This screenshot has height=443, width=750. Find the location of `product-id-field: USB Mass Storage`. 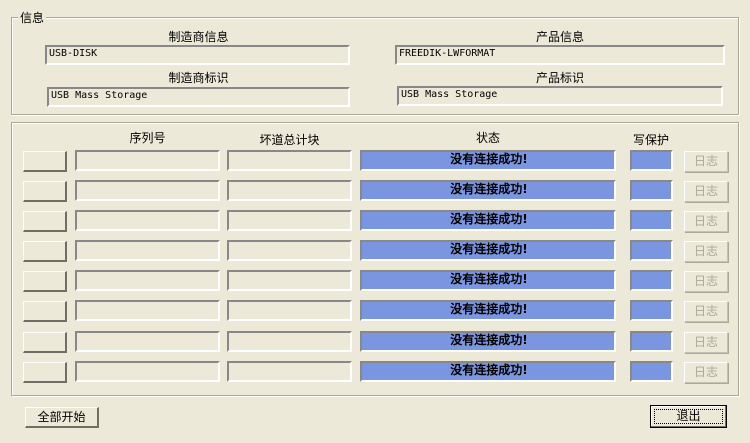

product-id-field: USB Mass Storage is located at coordinates (560, 96).